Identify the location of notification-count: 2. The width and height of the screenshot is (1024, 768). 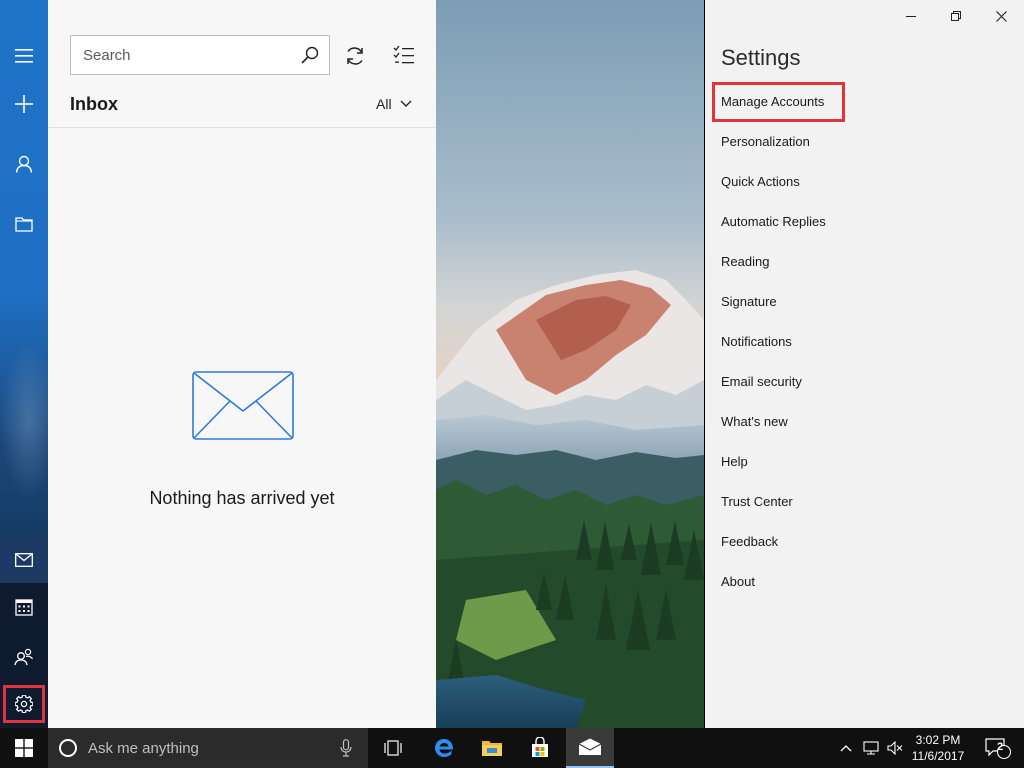
(1000, 747).